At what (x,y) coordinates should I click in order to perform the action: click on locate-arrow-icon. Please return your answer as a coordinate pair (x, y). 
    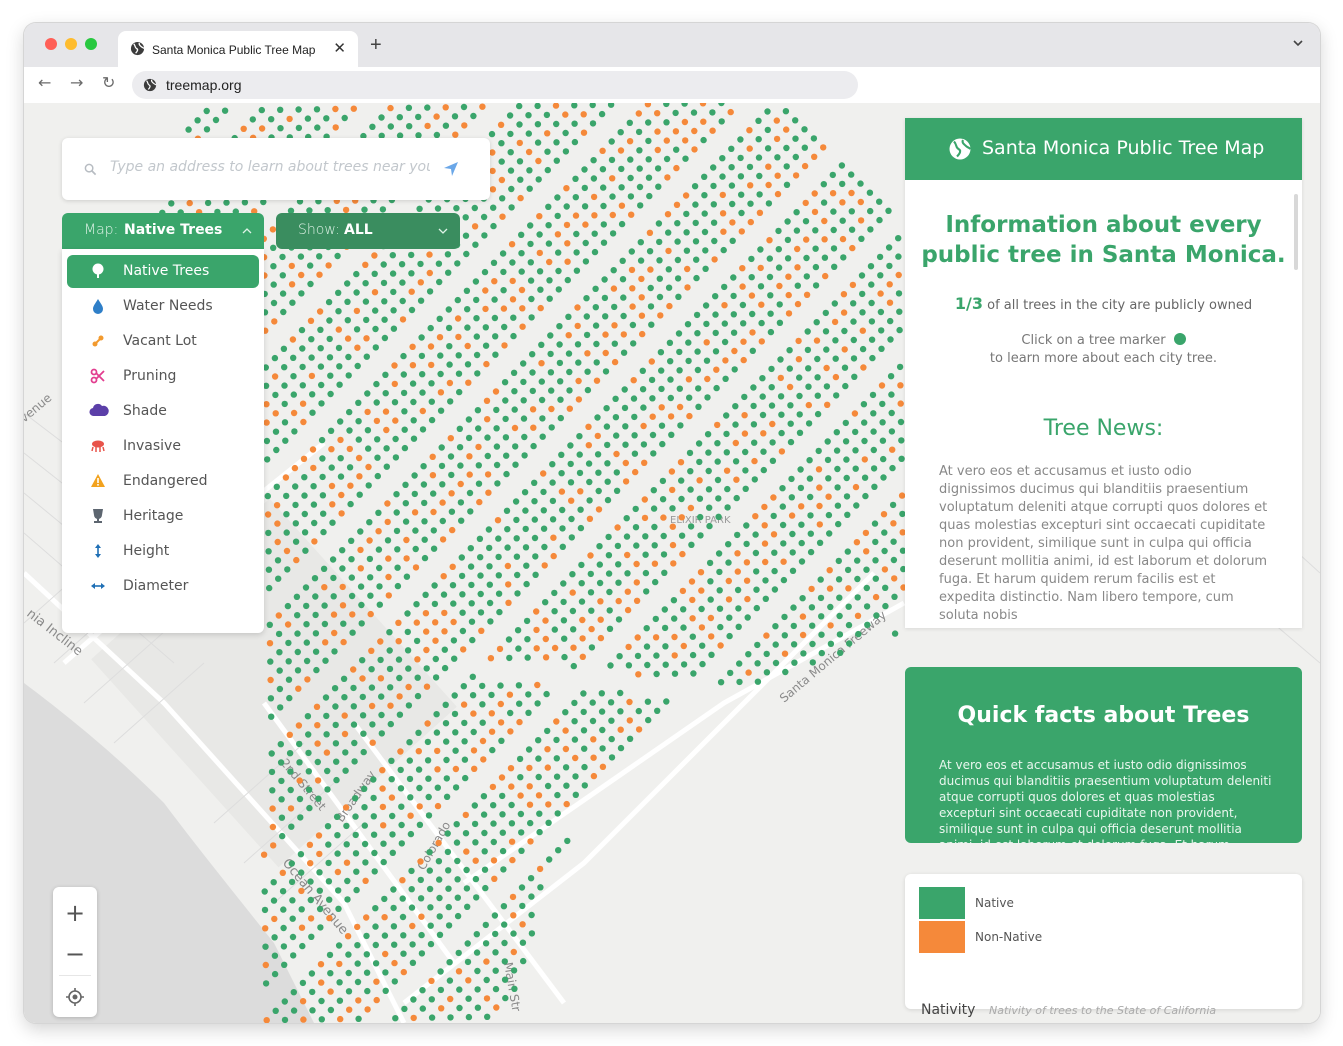
    Looking at the image, I should click on (451, 169).